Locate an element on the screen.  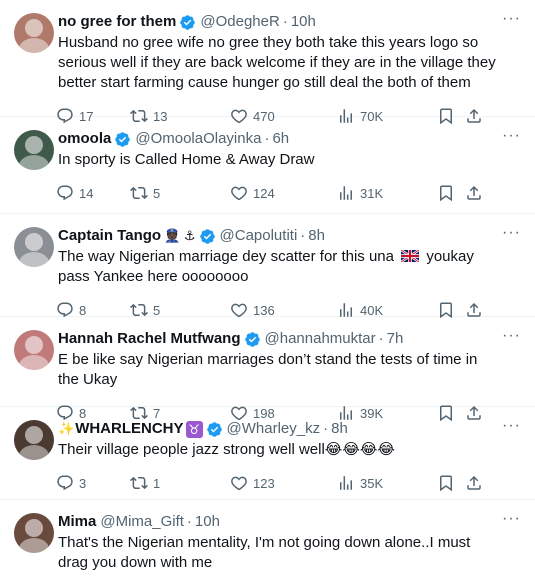
tweet-text: In sporty is Called Home & Away Draw is located at coordinates (186, 159).